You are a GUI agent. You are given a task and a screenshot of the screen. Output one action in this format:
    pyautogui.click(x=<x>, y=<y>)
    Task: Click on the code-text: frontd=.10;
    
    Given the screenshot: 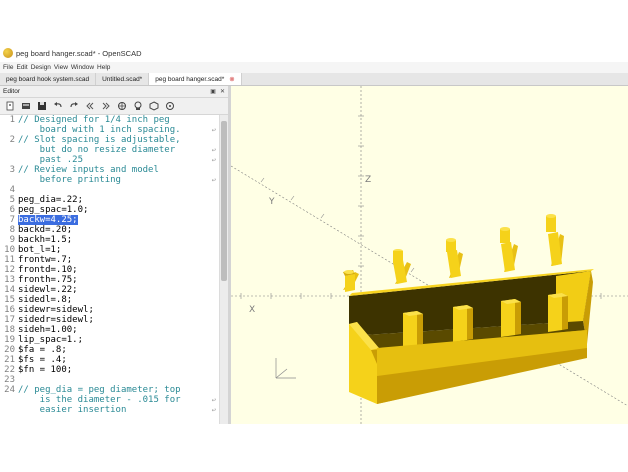 What is the action you would take?
    pyautogui.click(x=48, y=270)
    